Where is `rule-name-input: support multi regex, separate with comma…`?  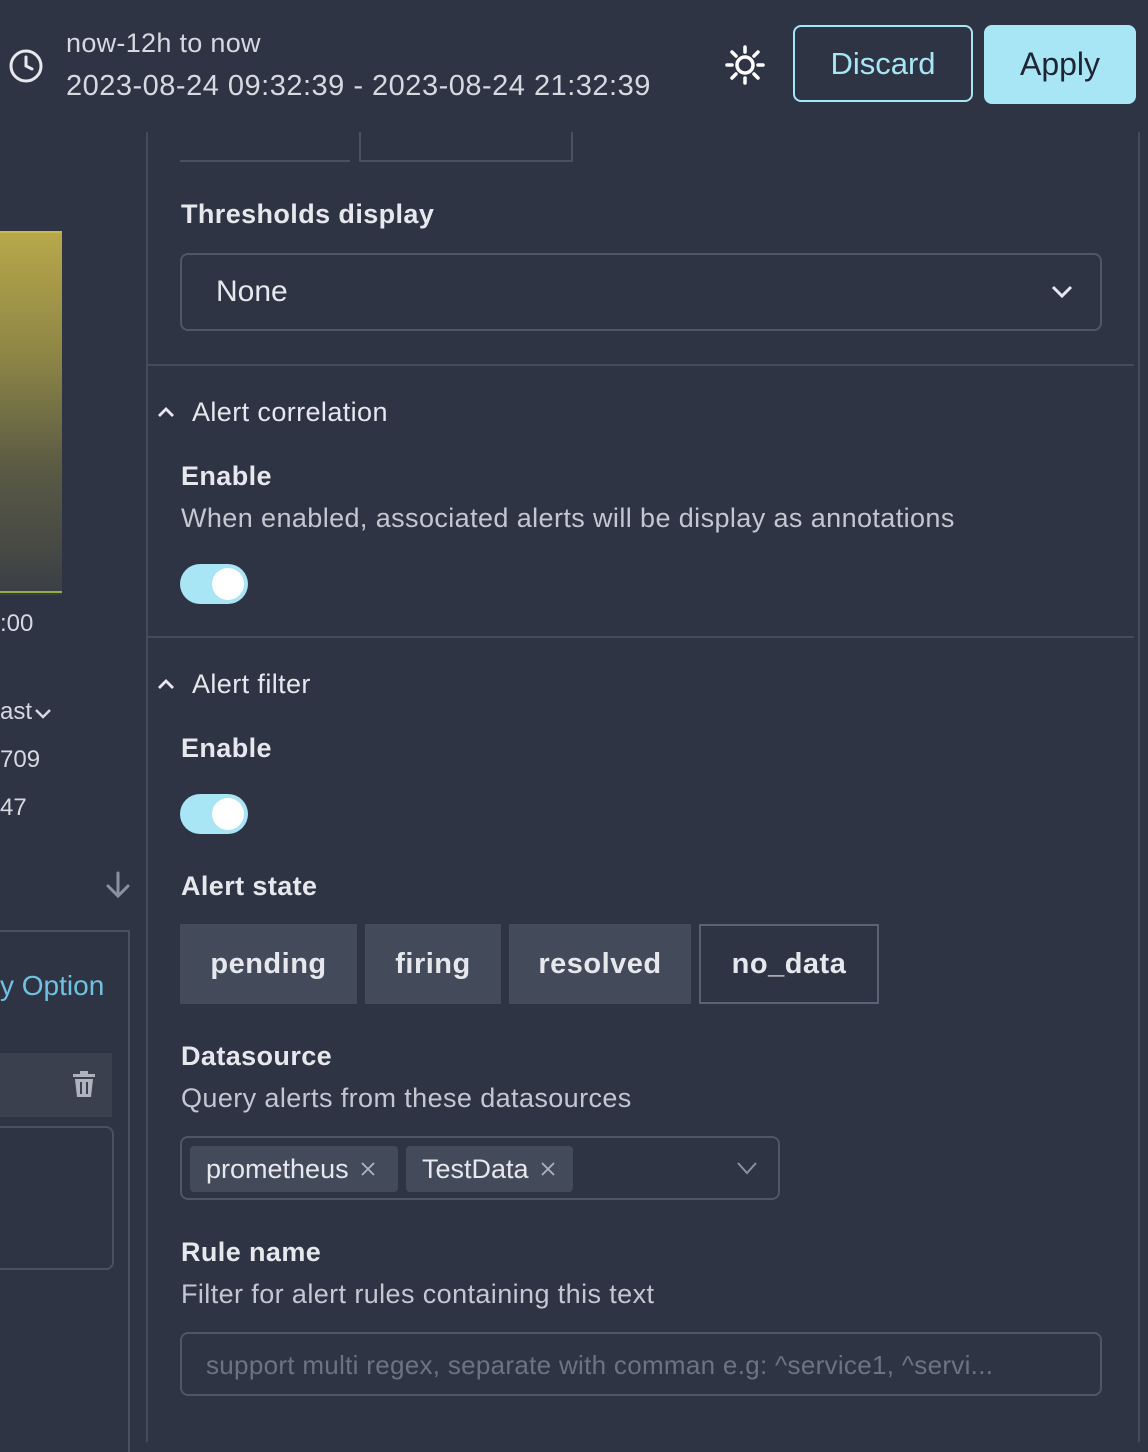 rule-name-input: support multi regex, separate with comma… is located at coordinates (641, 1364).